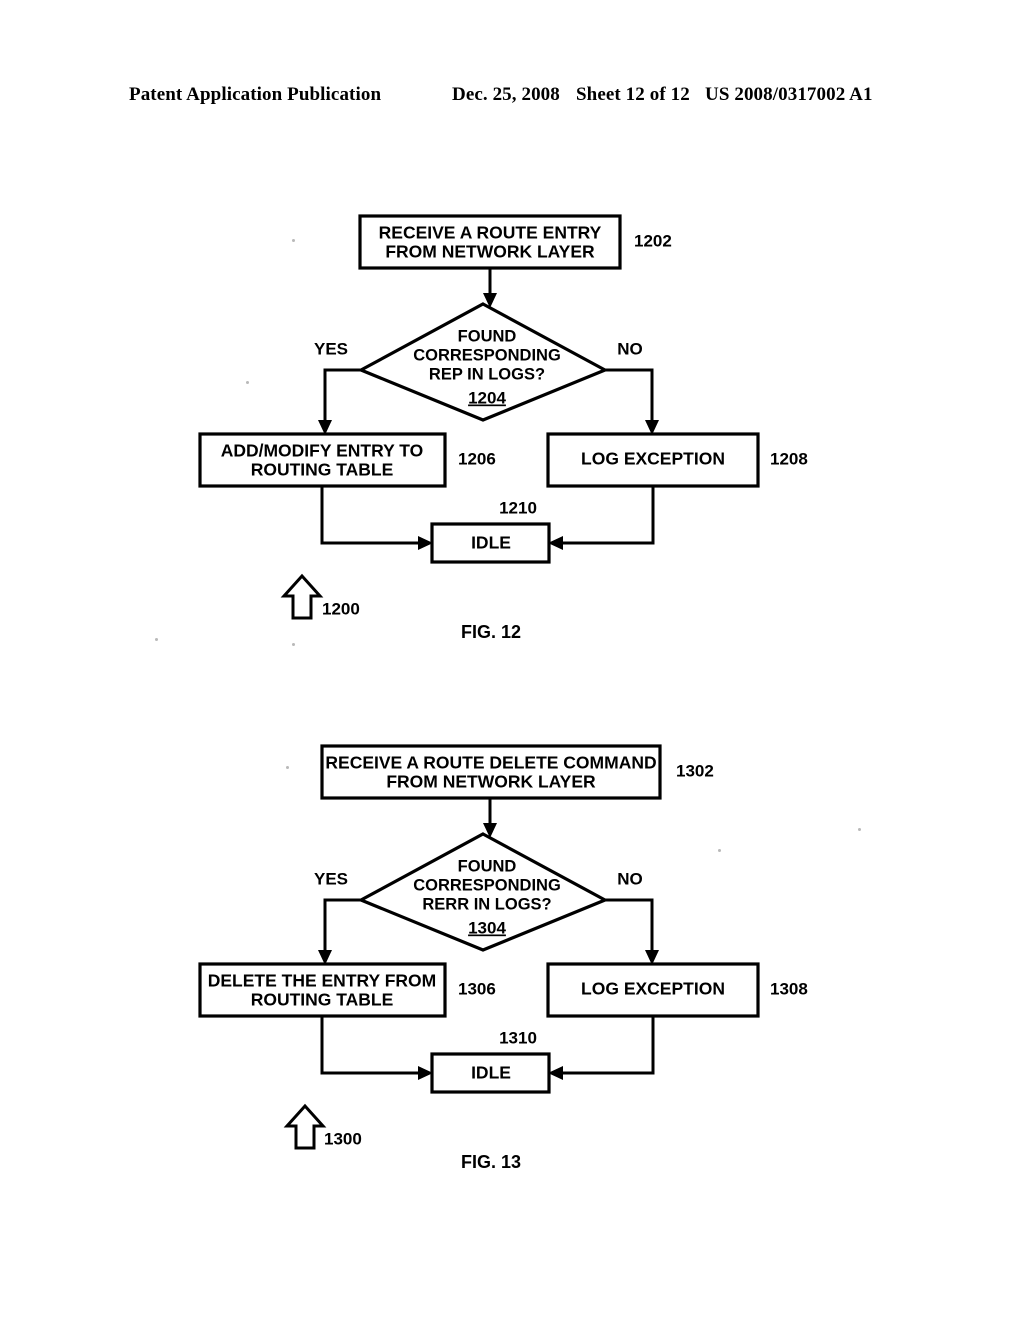 The image size is (1024, 1320). Describe the element at coordinates (341, 608) in the screenshot. I see `ref-numeral-diagram: 1200` at that location.